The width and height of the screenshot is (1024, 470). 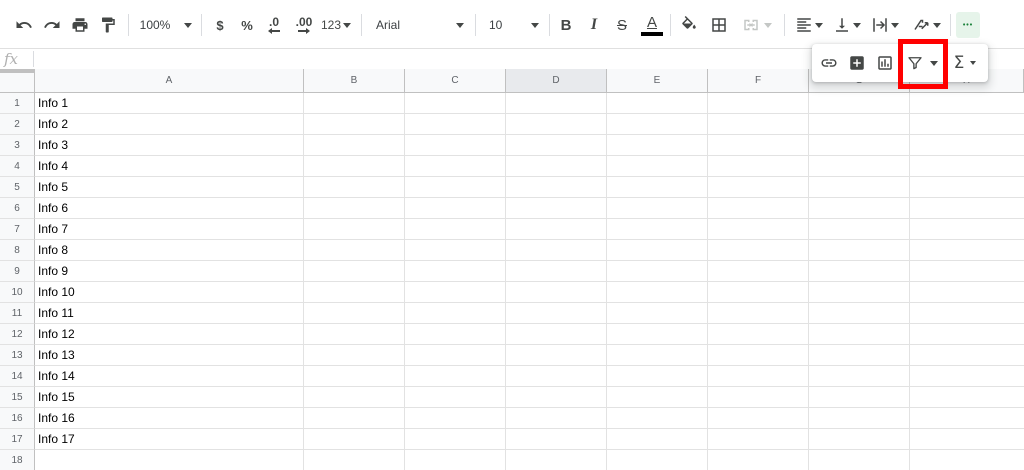 What do you see at coordinates (24, 25) in the screenshot?
I see `undo-icon` at bounding box center [24, 25].